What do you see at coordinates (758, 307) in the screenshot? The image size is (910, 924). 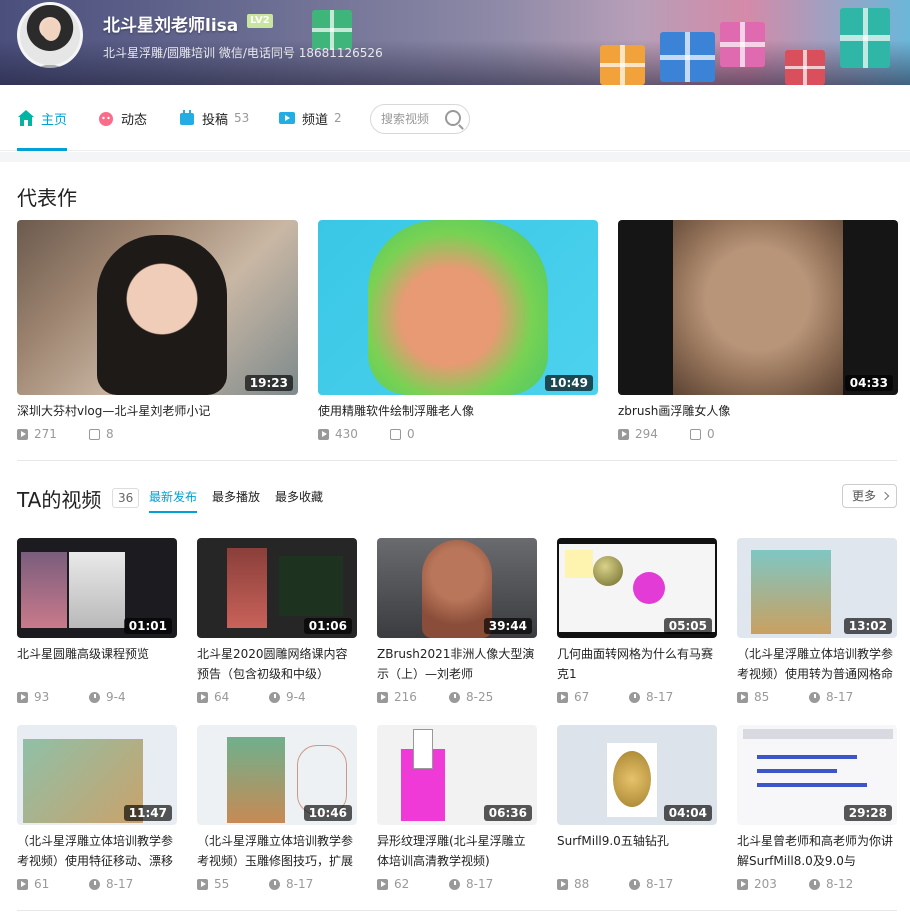 I see `video-thumbnail: 04:33` at bounding box center [758, 307].